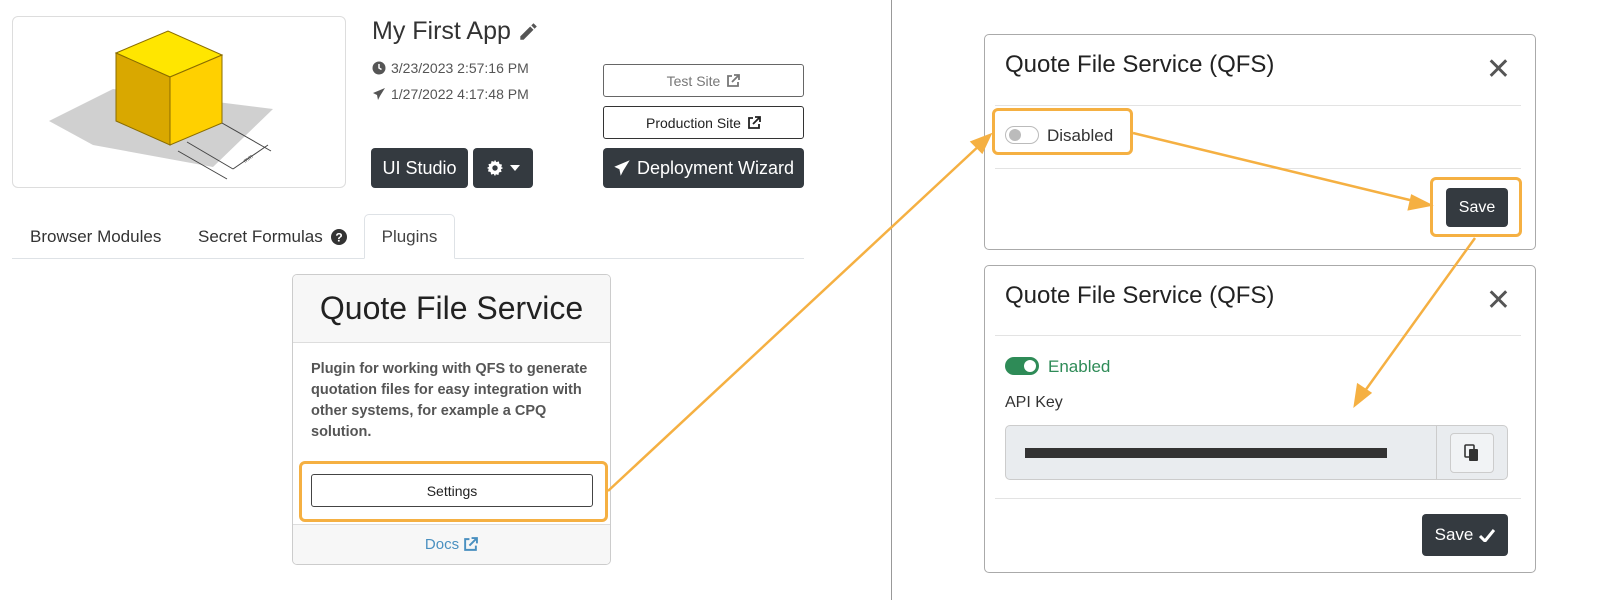 This screenshot has height=600, width=1600. I want to click on arrow-save-to-enabled, so click(1418, 316).